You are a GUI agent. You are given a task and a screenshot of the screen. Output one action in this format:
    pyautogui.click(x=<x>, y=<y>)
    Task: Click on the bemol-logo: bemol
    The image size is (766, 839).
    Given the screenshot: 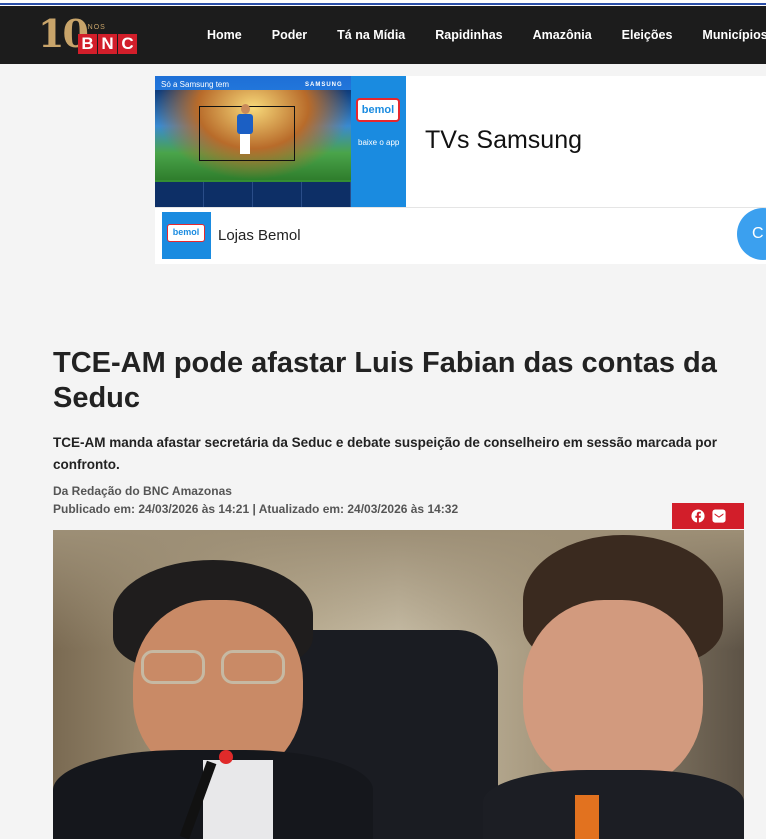 What is the action you would take?
    pyautogui.click(x=378, y=110)
    